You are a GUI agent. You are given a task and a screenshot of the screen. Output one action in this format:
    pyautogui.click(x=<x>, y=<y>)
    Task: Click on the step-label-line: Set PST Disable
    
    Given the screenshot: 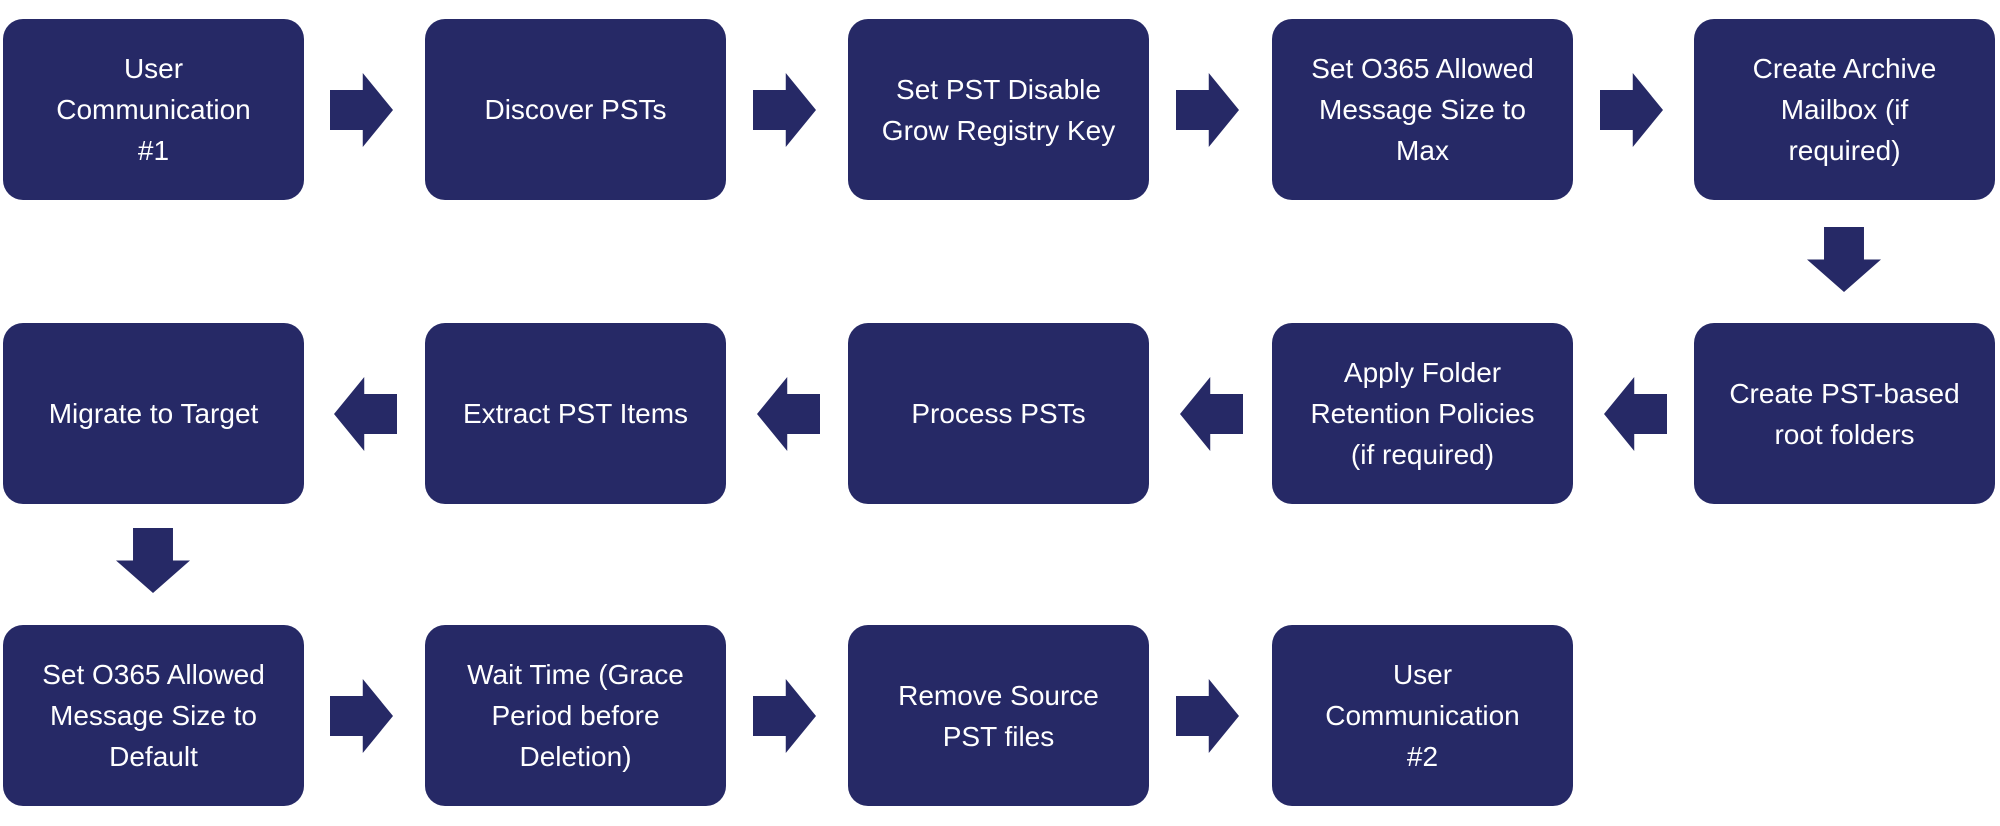 What is the action you would take?
    pyautogui.click(x=998, y=89)
    